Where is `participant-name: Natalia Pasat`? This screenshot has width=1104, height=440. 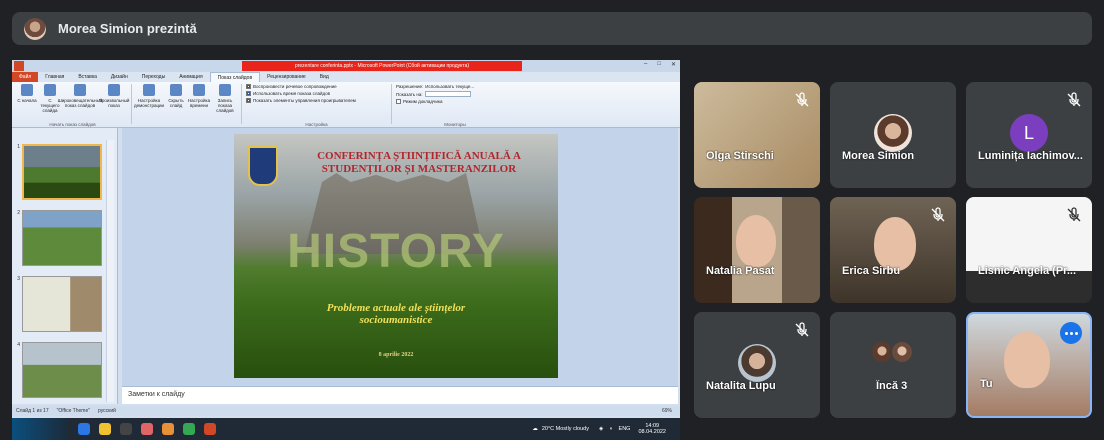
participant-name: Natalia Pasat is located at coordinates (740, 271).